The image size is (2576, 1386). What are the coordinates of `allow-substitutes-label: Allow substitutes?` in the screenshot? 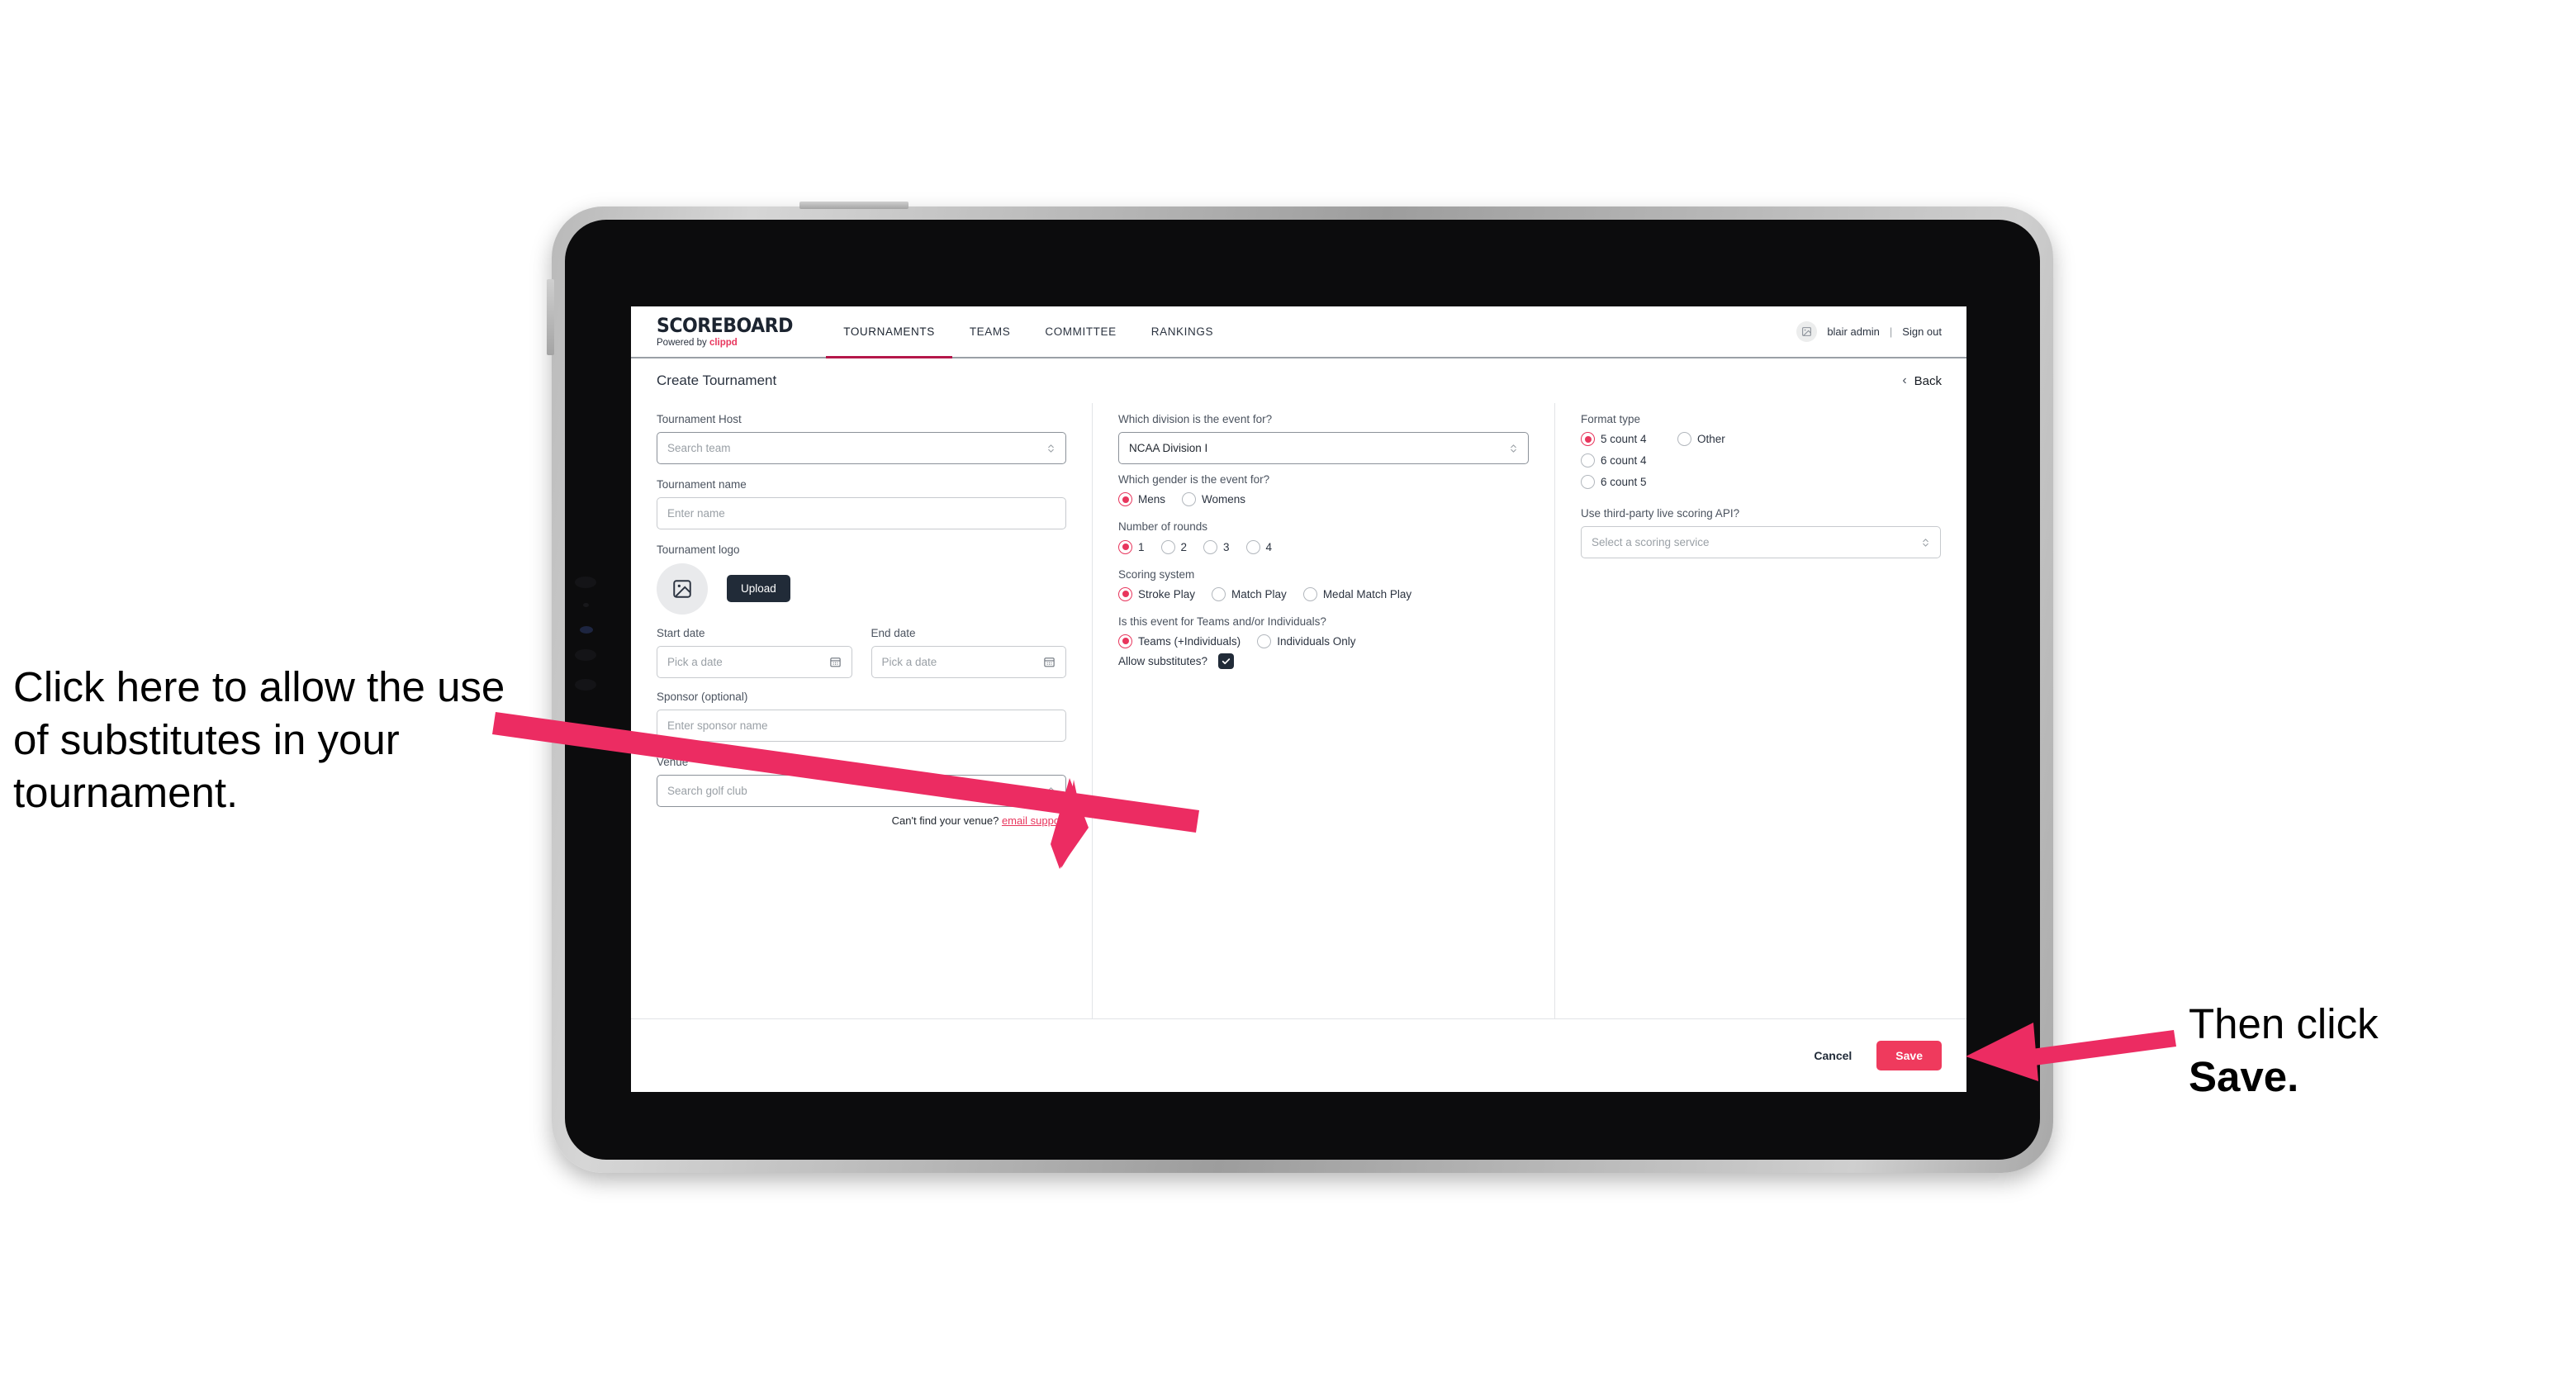 It's located at (1163, 660).